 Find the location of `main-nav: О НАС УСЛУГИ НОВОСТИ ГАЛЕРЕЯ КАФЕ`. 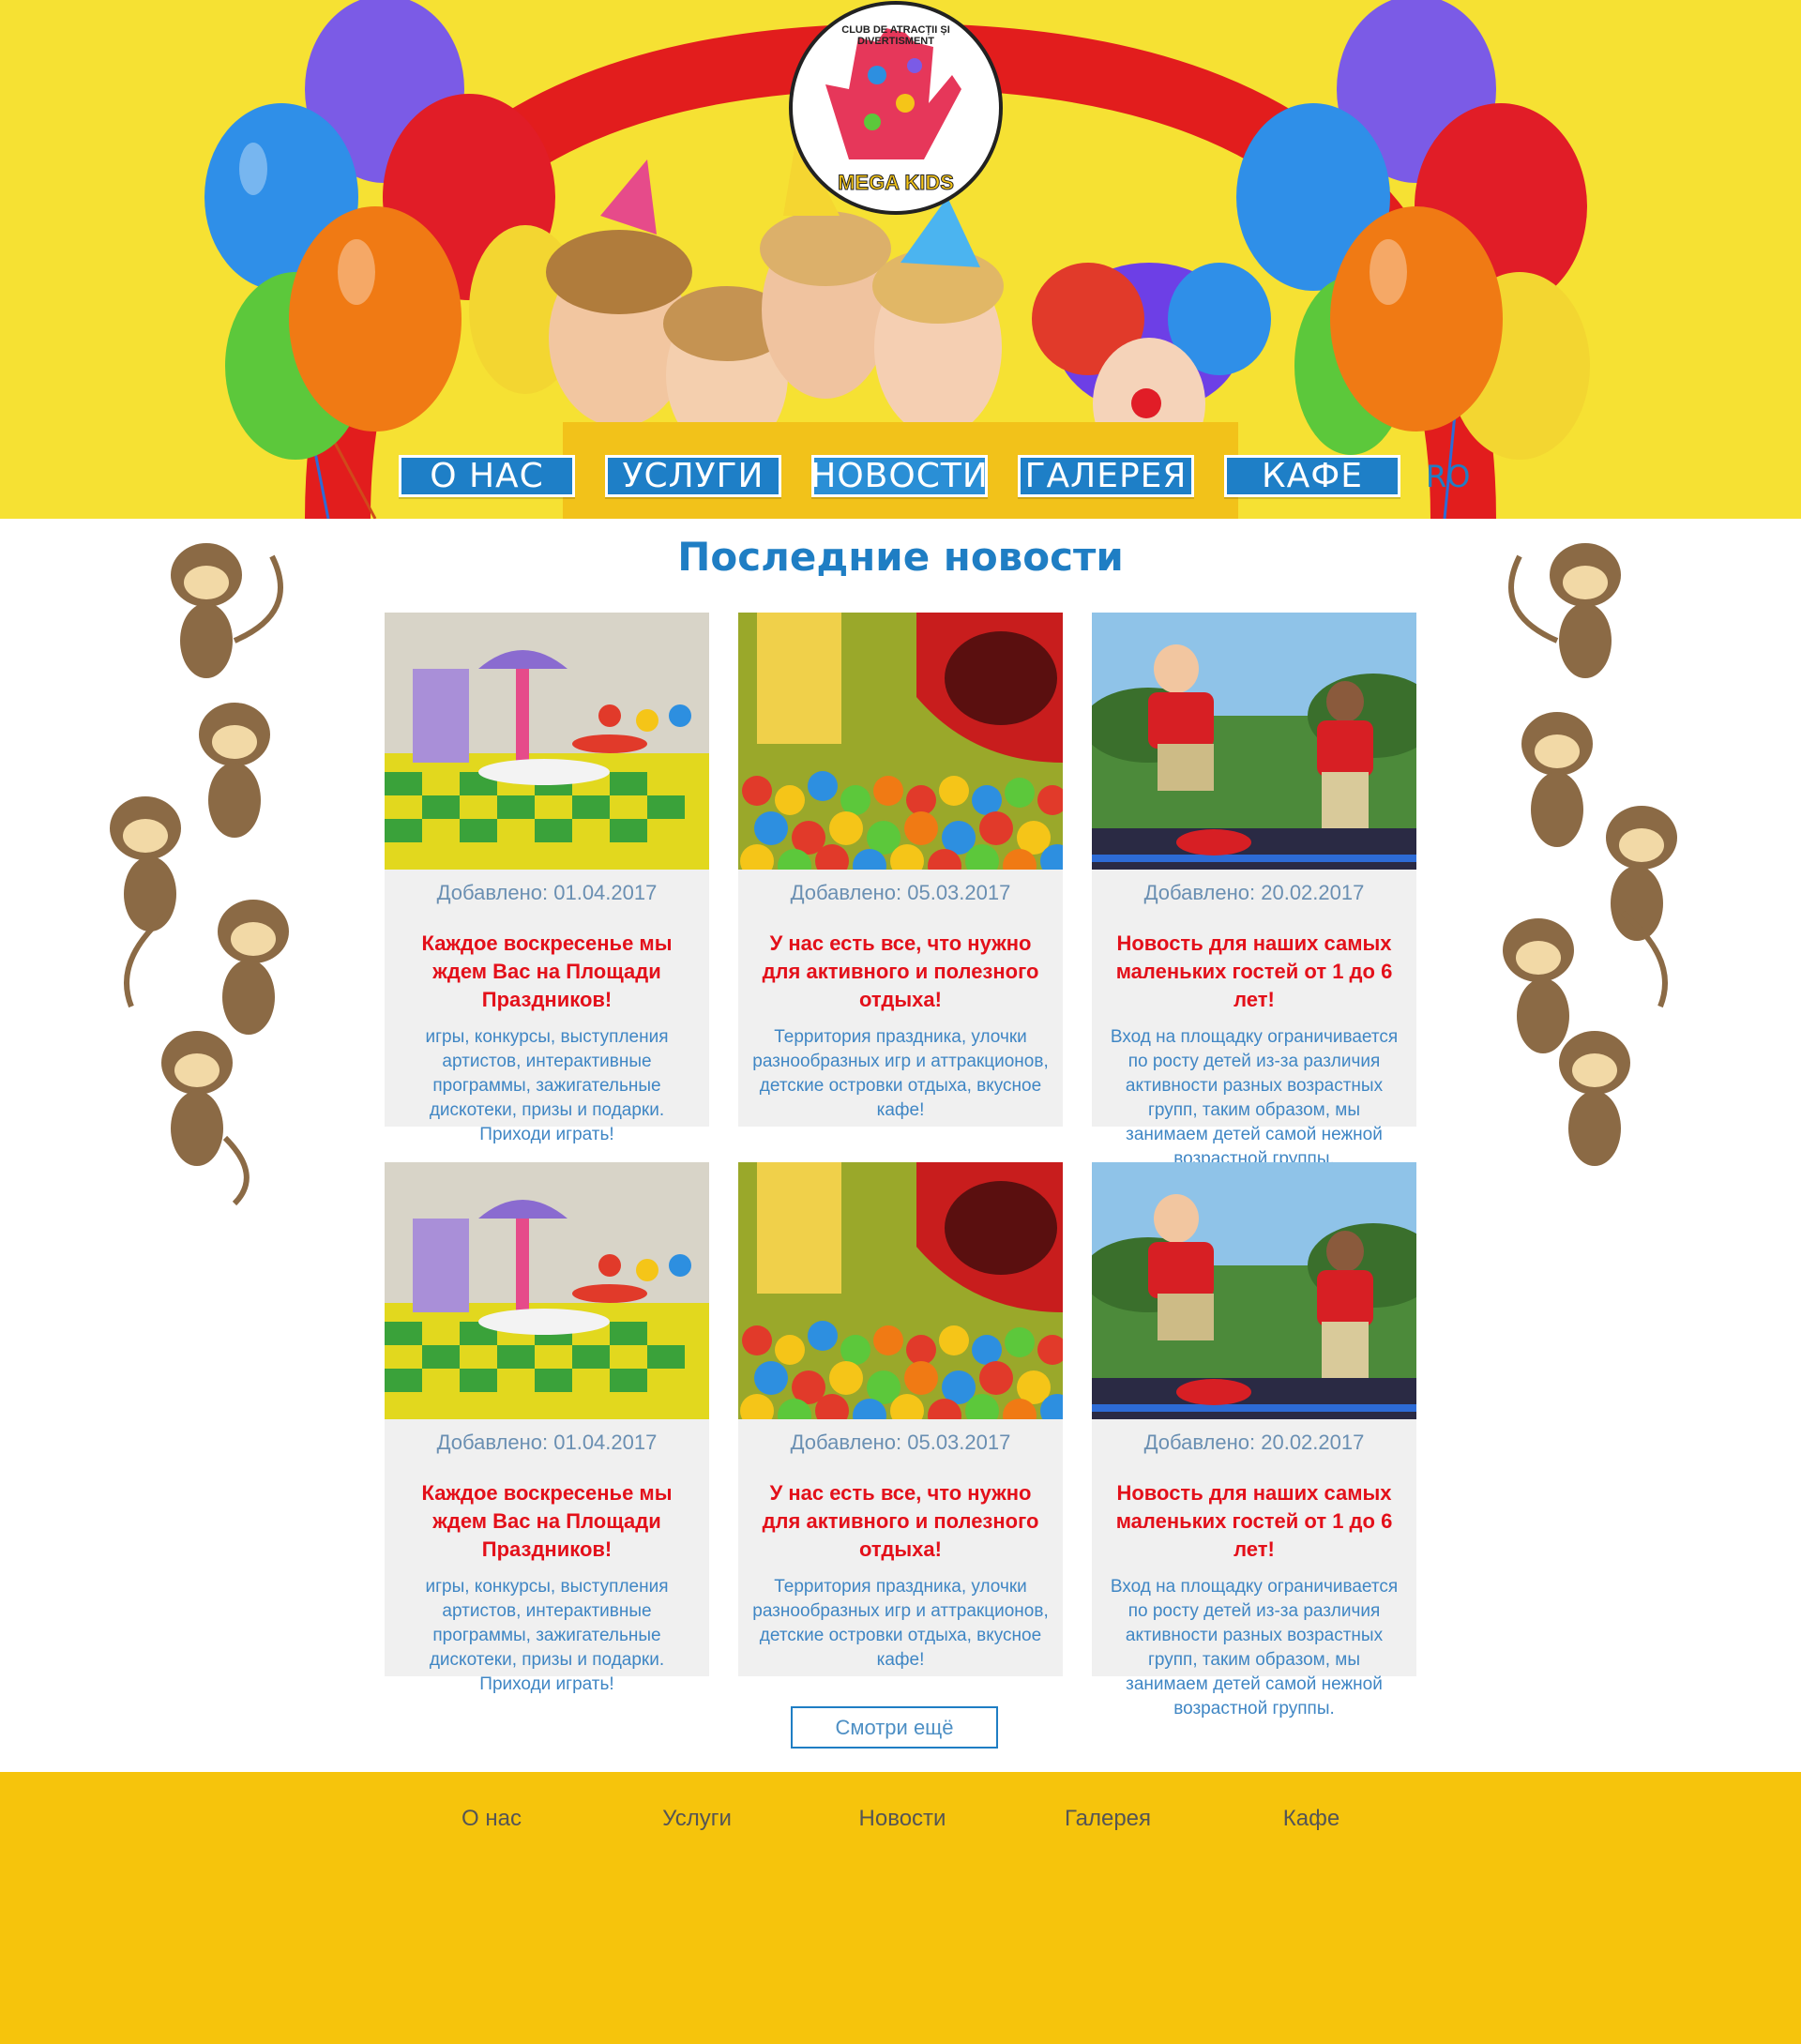

main-nav: О НАС УСЛУГИ НОВОСТИ ГАЛЕРЕЯ КАФЕ is located at coordinates (914, 476).